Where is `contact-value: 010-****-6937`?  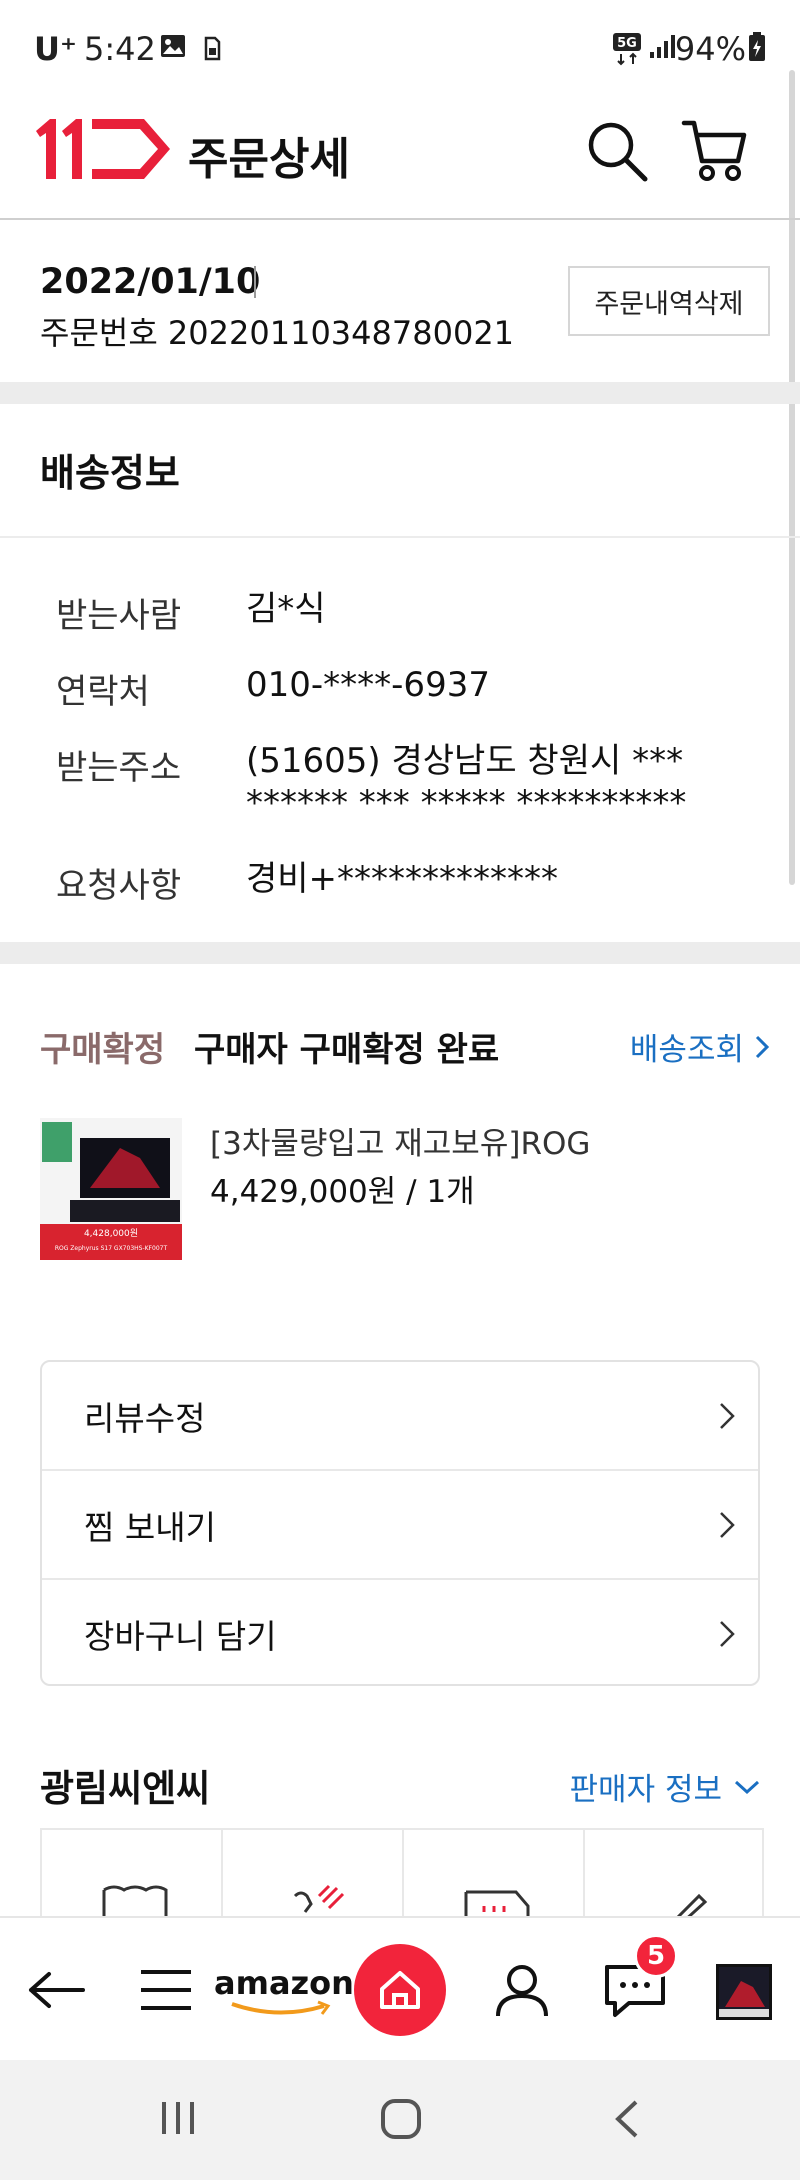
contact-value: 010-****-6937 is located at coordinates (368, 685).